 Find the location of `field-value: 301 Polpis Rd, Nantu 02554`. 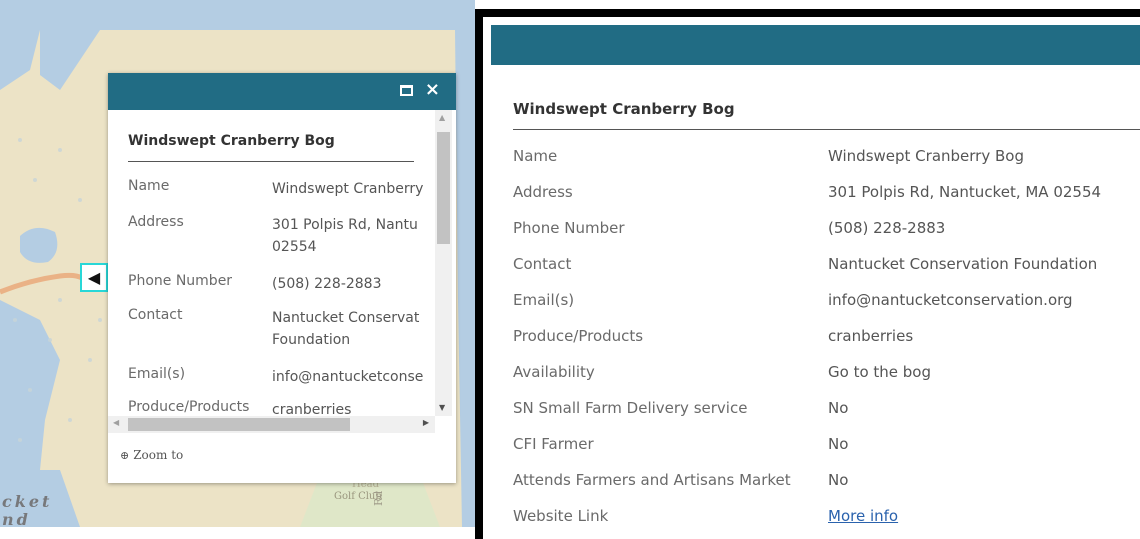

field-value: 301 Polpis Rd, Nantu 02554 is located at coordinates (345, 236).